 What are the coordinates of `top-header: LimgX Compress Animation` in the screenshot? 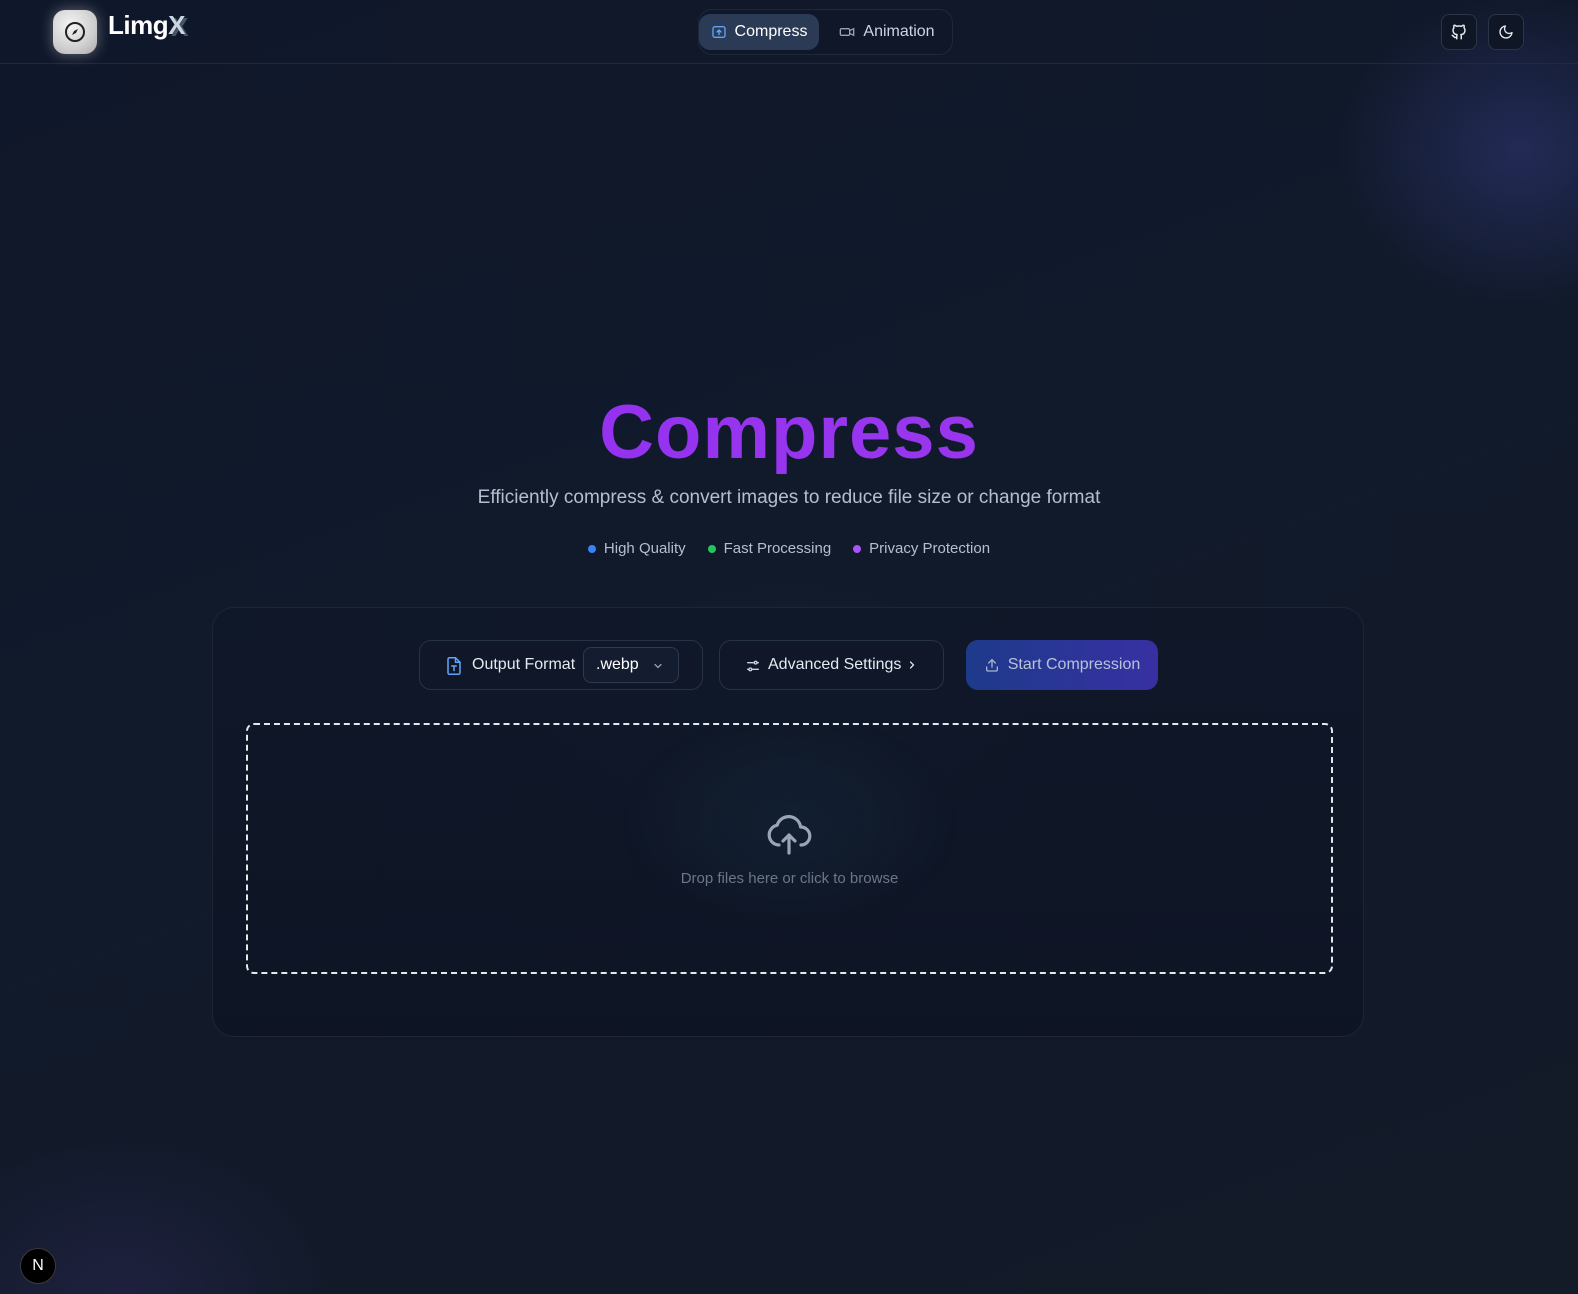 It's located at (789, 32).